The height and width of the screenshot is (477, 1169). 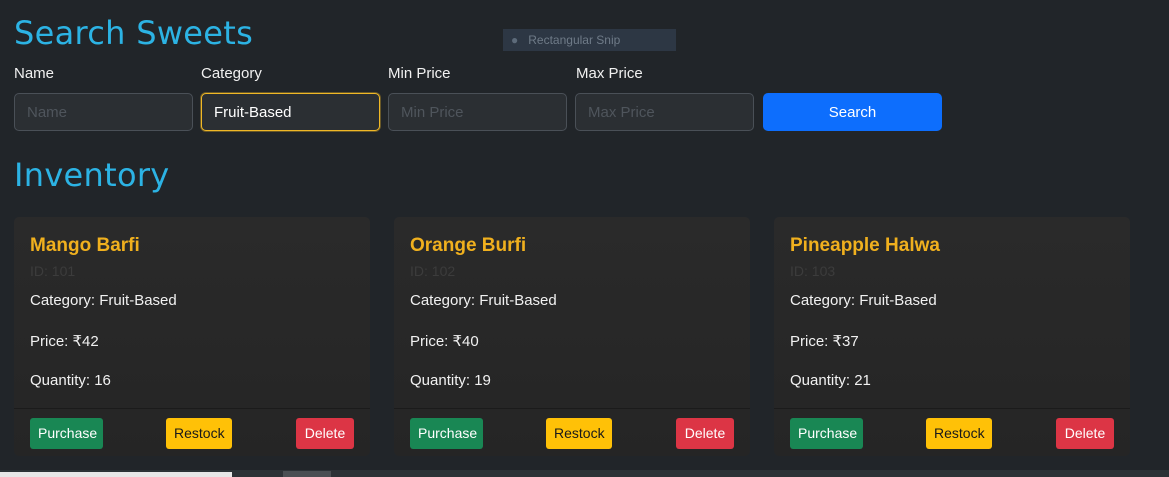 I want to click on search-heading: Search Sweets, so click(x=134, y=33).